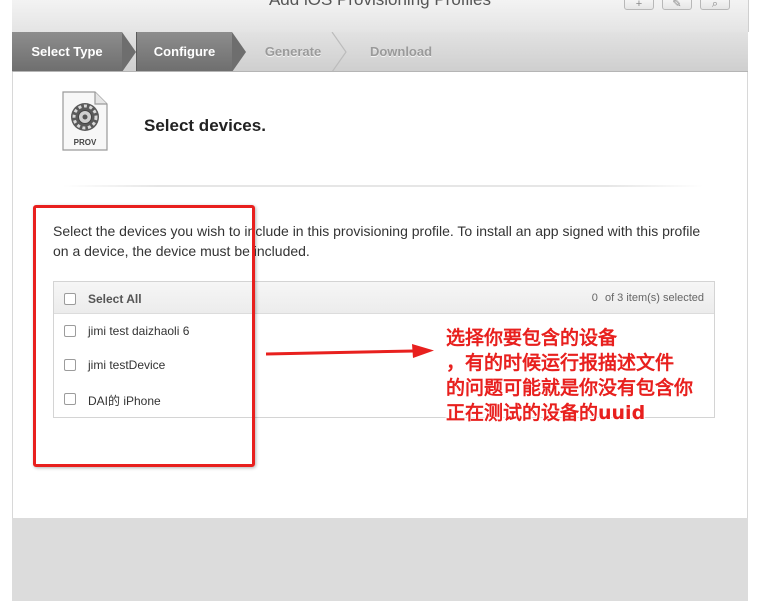  Describe the element at coordinates (350, 351) in the screenshot. I see `annotation-arrow-icon` at that location.